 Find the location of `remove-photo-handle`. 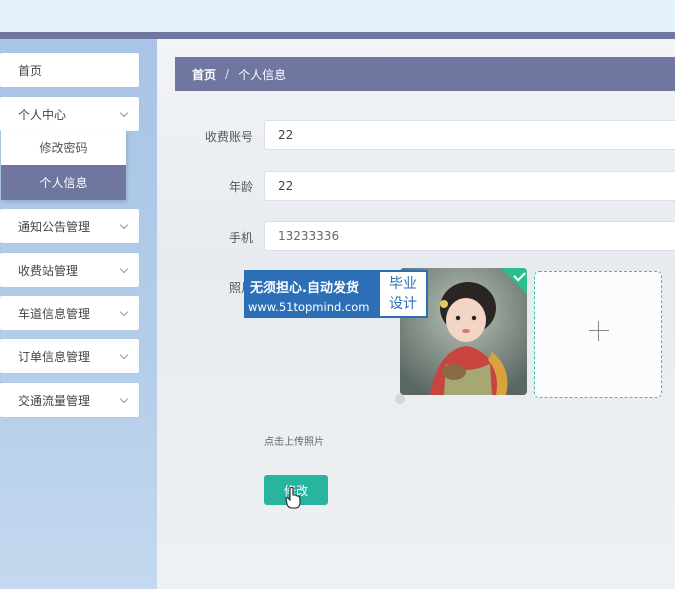

remove-photo-handle is located at coordinates (400, 399).